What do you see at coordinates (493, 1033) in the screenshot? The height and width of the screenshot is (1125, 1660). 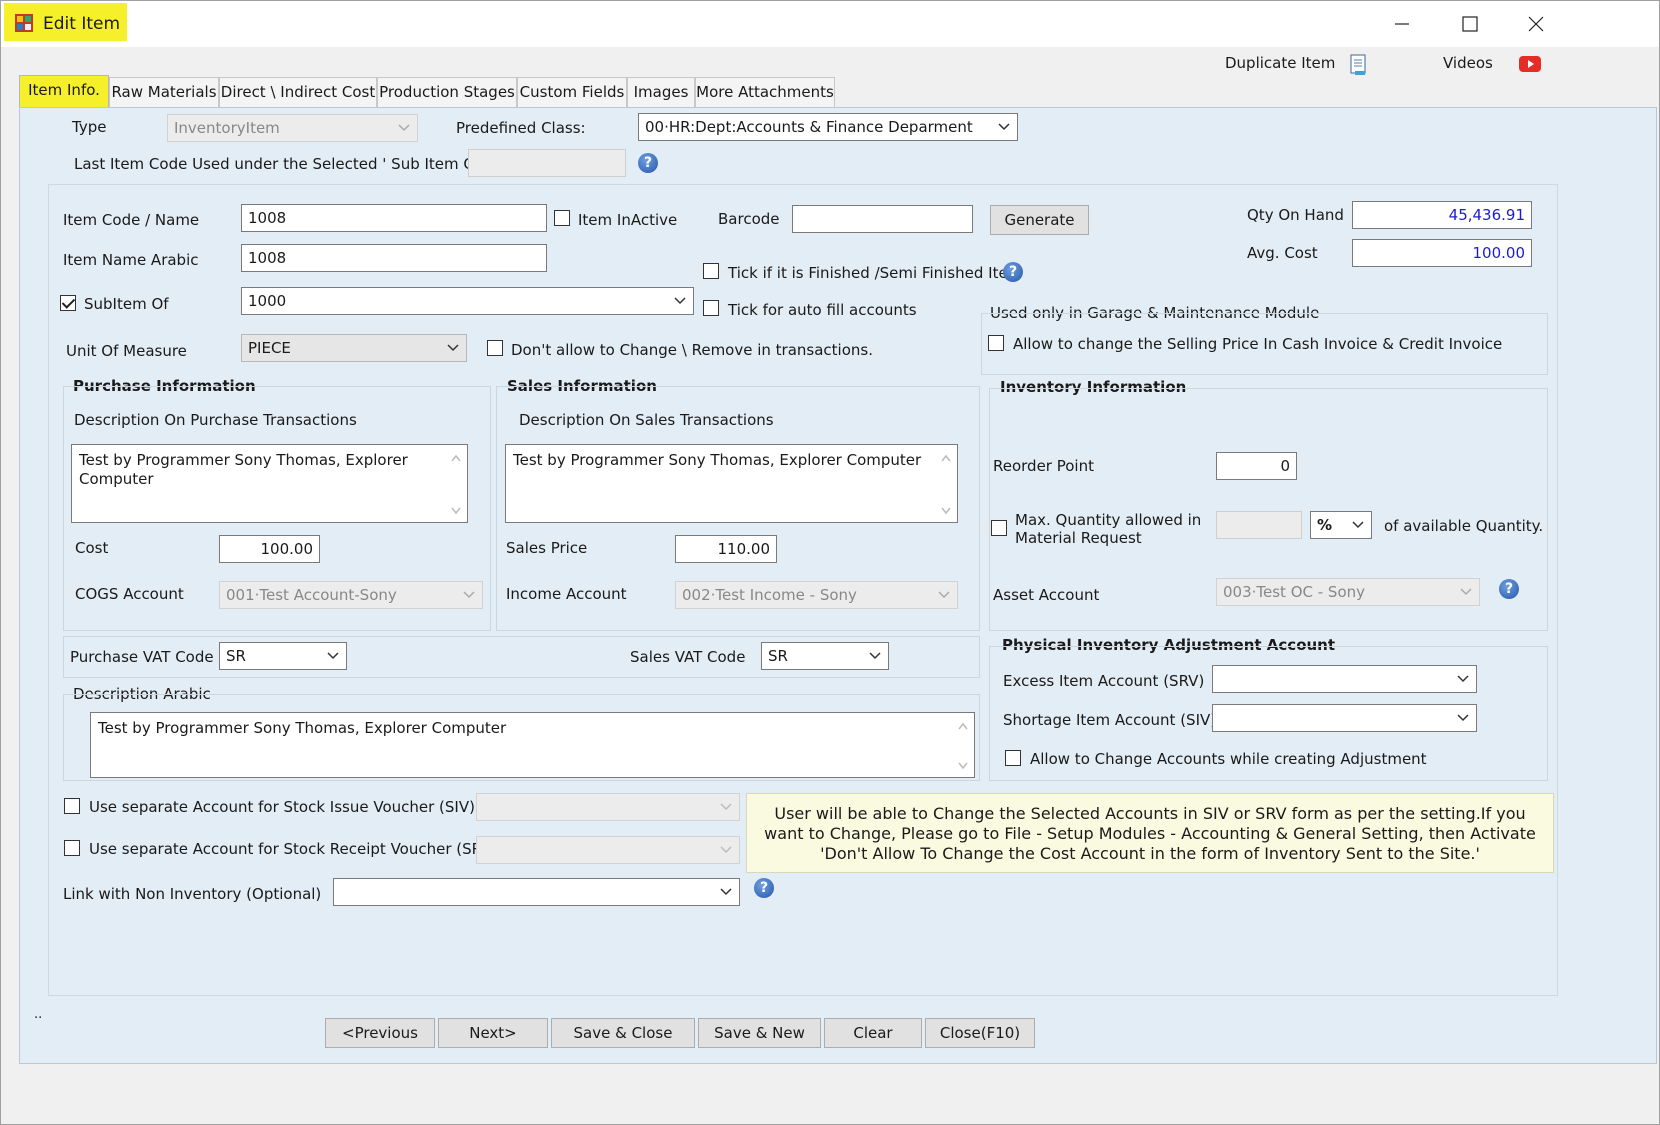 I see `next-button: Next>` at bounding box center [493, 1033].